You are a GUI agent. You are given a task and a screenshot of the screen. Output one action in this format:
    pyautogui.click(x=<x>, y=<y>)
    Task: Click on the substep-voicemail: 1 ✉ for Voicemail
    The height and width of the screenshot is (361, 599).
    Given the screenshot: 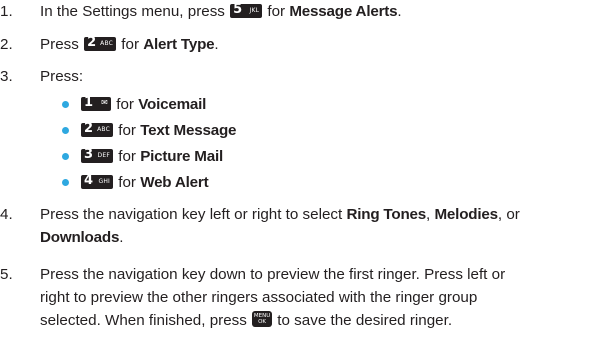 What is the action you would take?
    pyautogui.click(x=299, y=105)
    